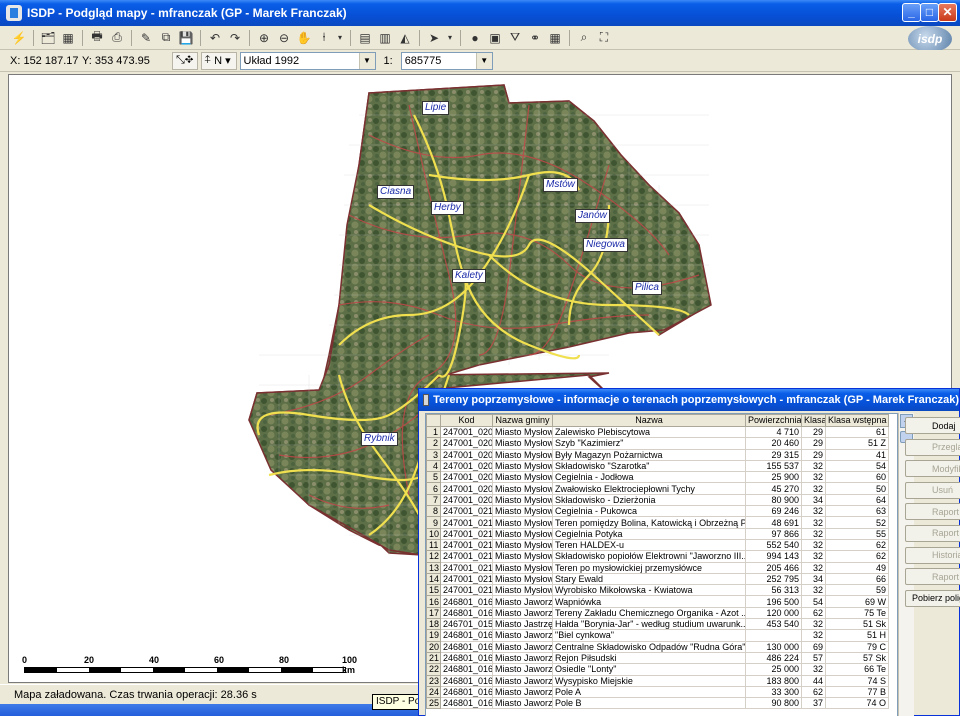  Describe the element at coordinates (773, 703) in the screenshot. I see `table-cell: 90 800` at that location.